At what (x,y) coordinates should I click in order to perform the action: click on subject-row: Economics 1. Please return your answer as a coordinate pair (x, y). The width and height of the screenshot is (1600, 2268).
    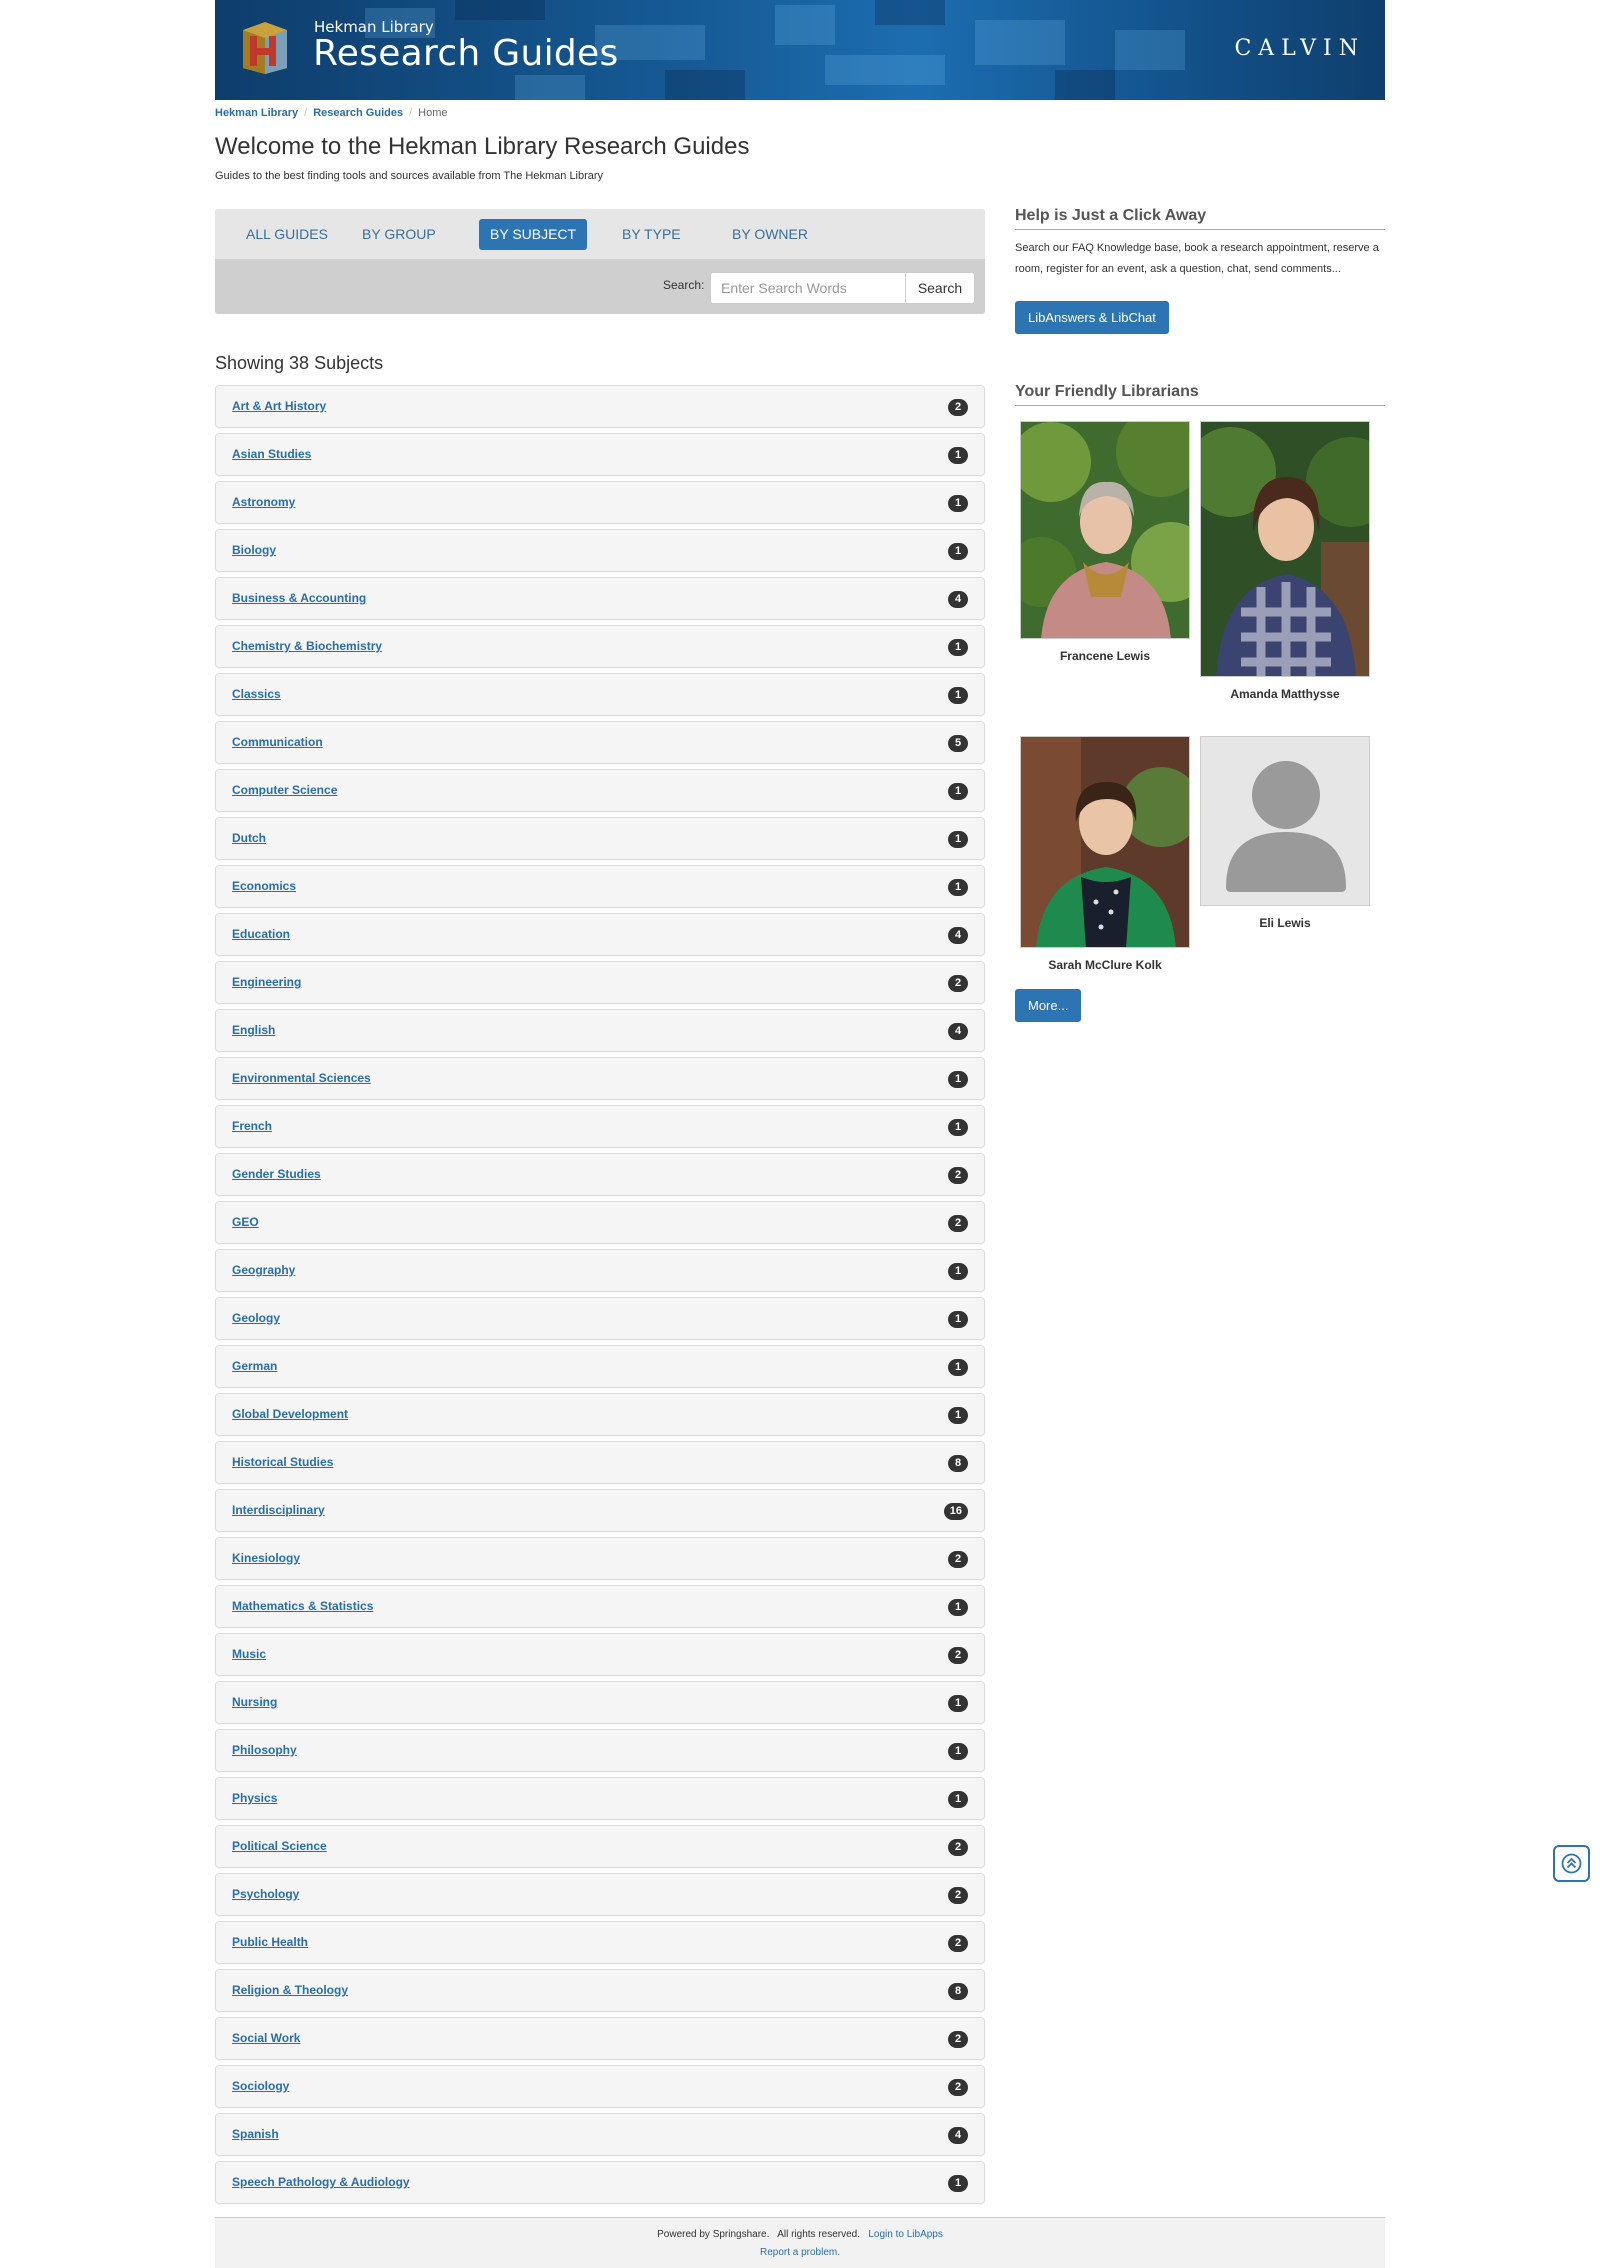
    Looking at the image, I should click on (600, 886).